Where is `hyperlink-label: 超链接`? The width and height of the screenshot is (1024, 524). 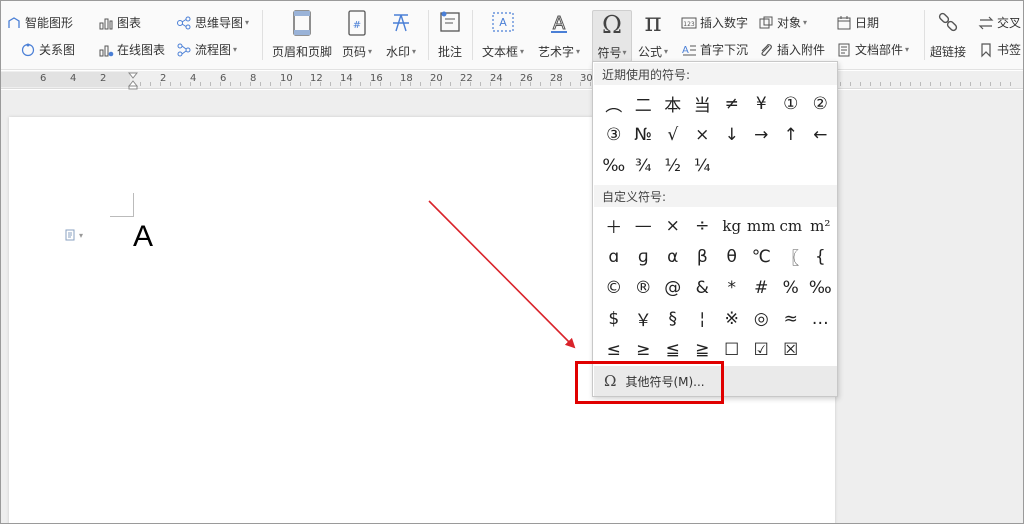
hyperlink-label: 超链接 is located at coordinates (948, 52).